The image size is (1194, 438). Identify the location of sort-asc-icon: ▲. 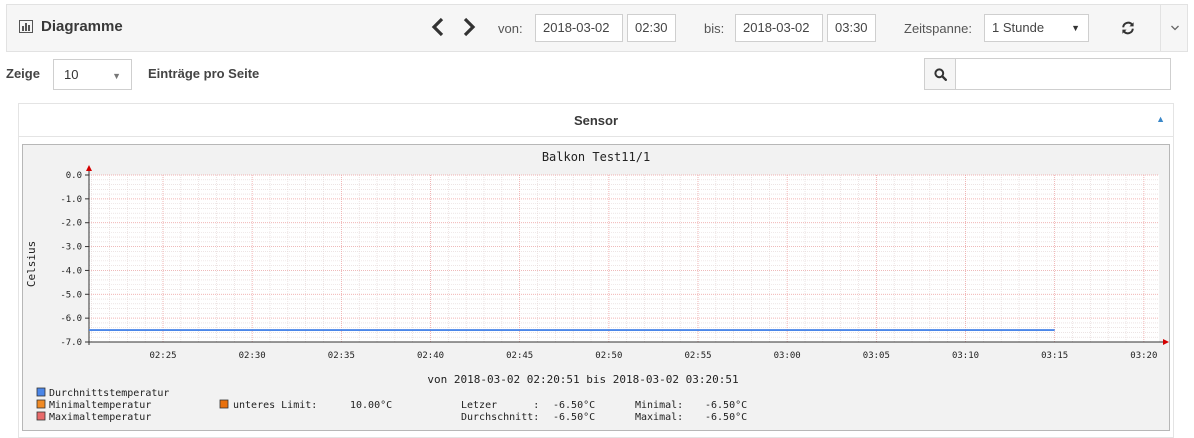
(1160, 119).